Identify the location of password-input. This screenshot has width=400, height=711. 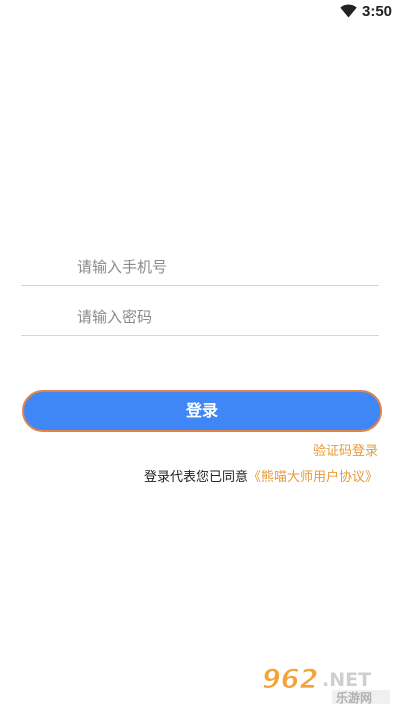
(222, 317).